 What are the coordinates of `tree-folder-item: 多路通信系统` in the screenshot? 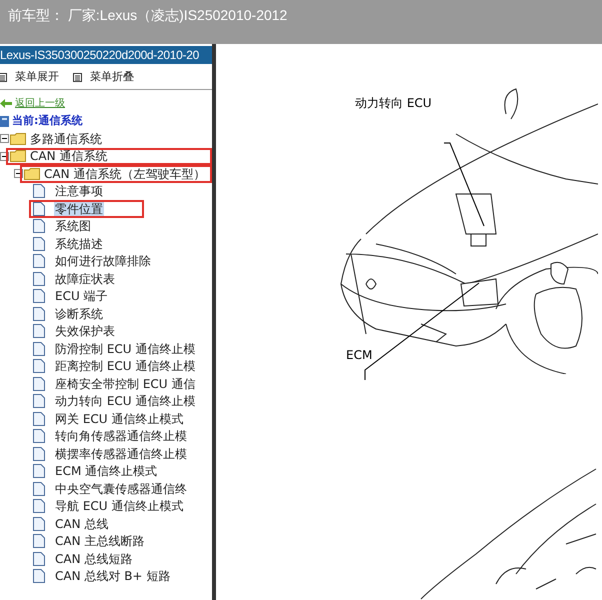 It's located at (66, 139).